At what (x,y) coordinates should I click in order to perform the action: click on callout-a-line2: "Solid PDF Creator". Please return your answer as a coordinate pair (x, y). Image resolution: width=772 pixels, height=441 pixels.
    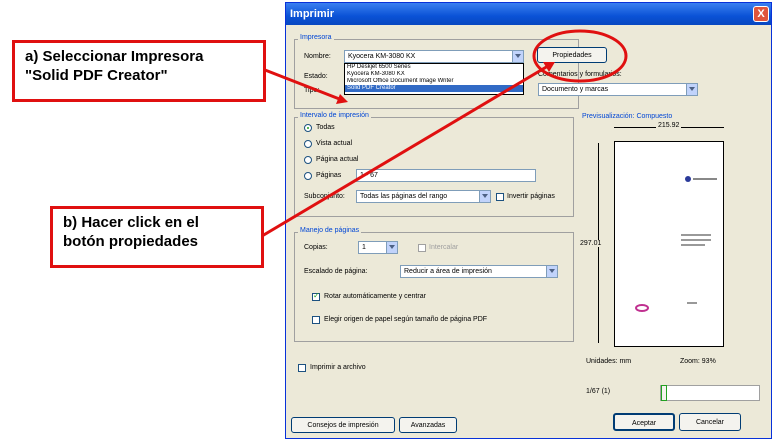
    Looking at the image, I should click on (96, 75).